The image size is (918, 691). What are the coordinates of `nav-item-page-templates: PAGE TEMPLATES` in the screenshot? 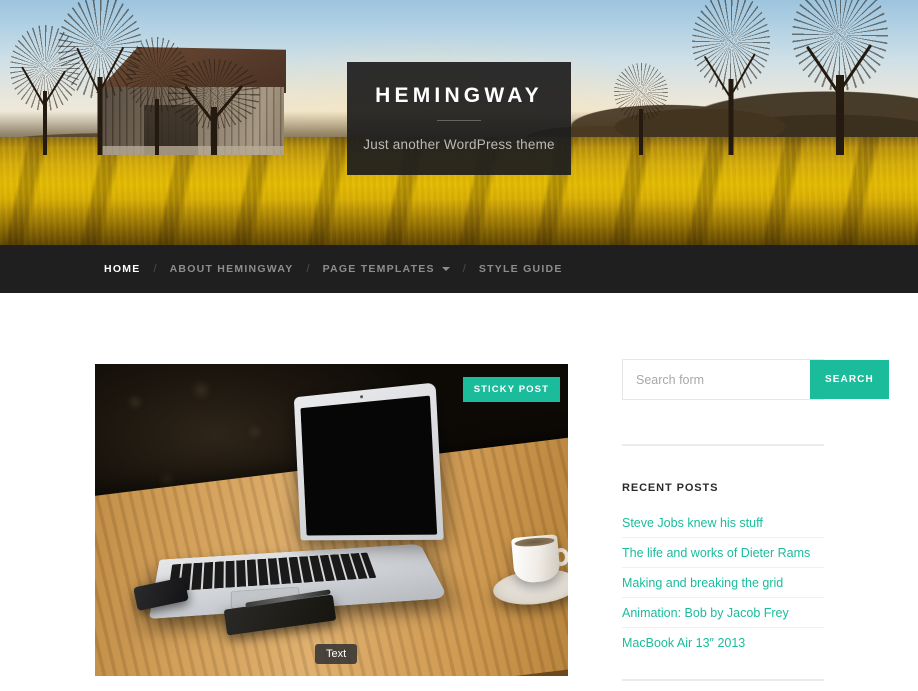 It's located at (386, 269).